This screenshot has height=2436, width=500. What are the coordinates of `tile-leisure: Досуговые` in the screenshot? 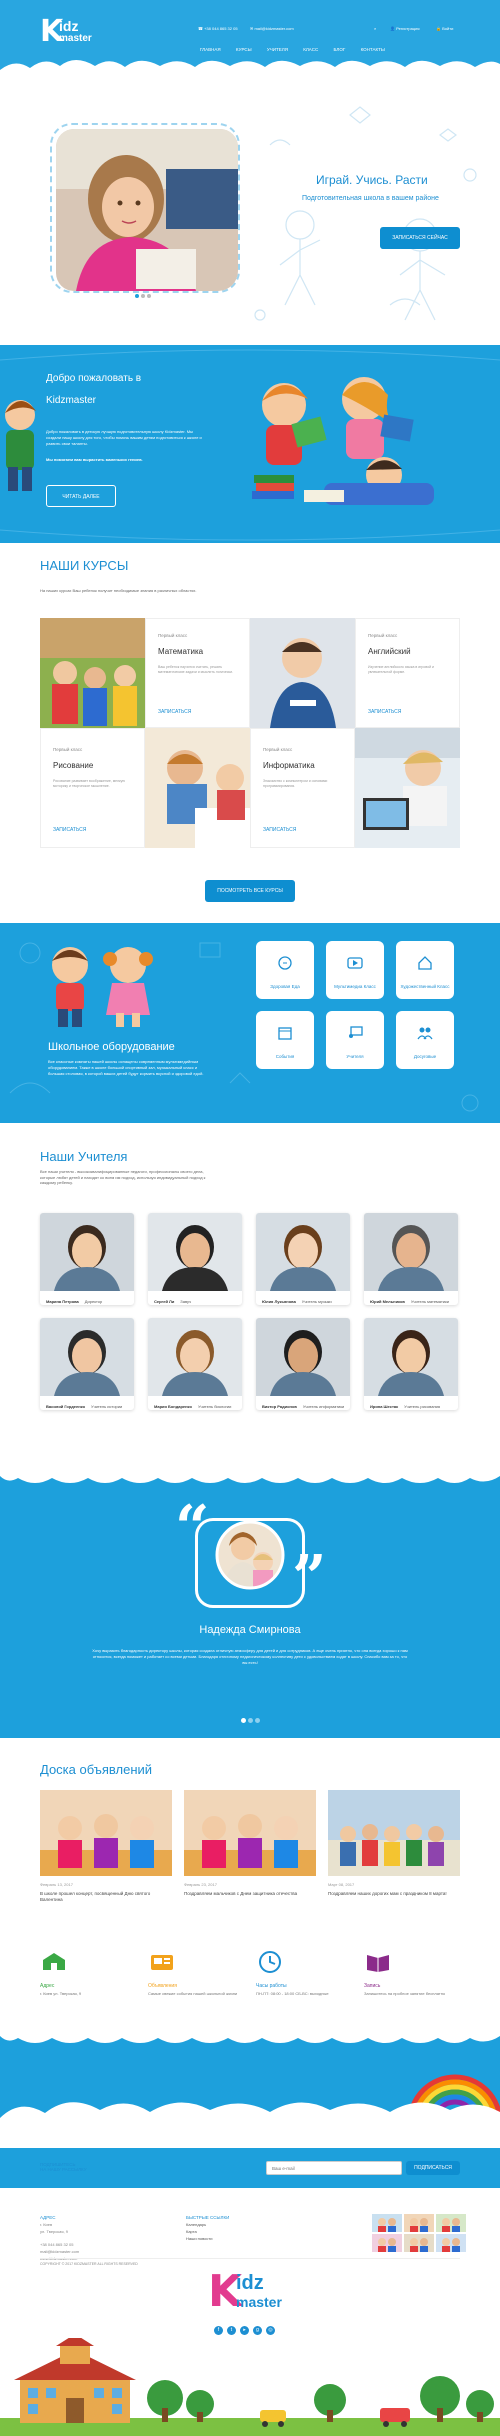 It's located at (425, 1040).